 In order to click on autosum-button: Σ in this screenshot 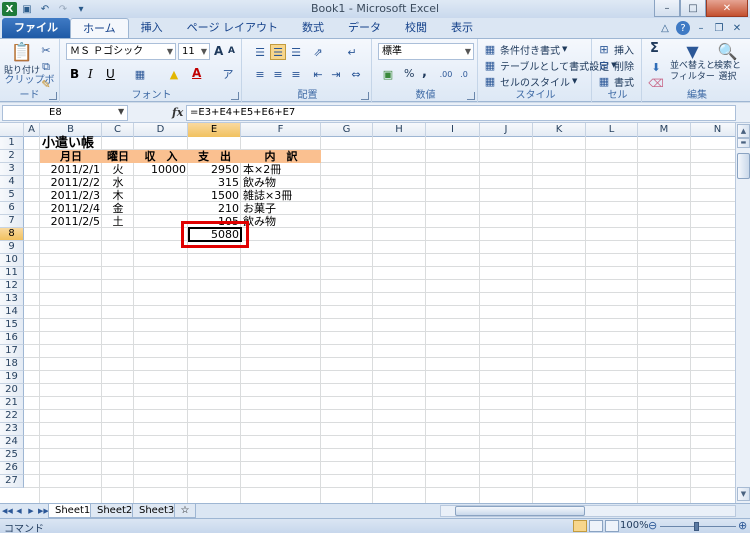, I will do `click(654, 48)`.